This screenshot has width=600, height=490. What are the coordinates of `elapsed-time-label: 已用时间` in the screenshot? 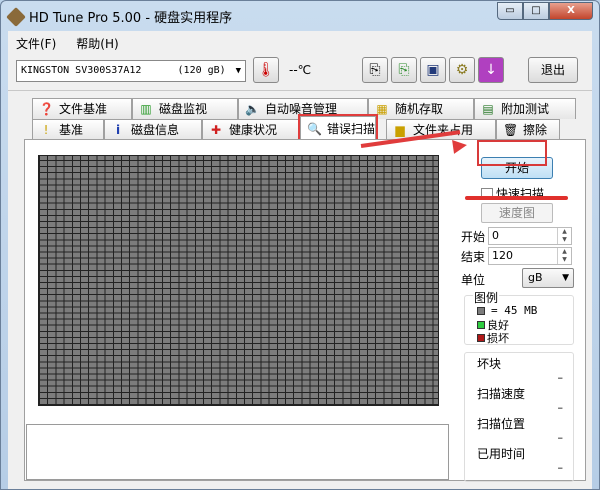 It's located at (501, 454).